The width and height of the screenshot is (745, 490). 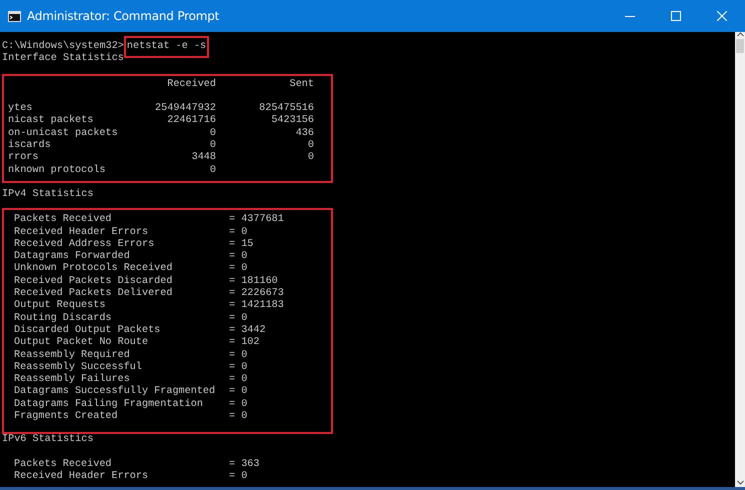 I want to click on console-text: Output Requests, so click(x=59, y=306).